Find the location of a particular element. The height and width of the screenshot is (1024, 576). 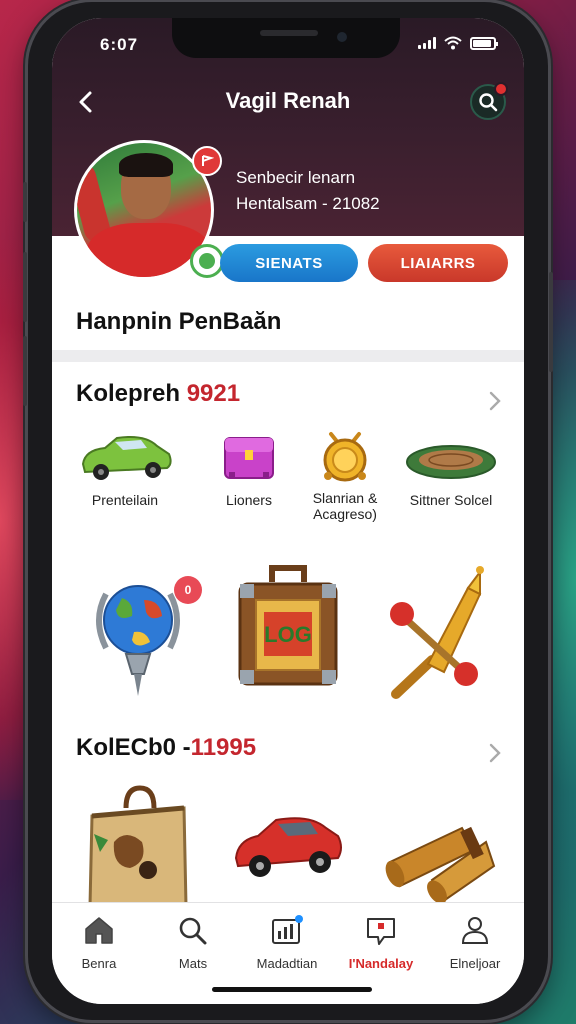

search-button is located at coordinates (489, 101).